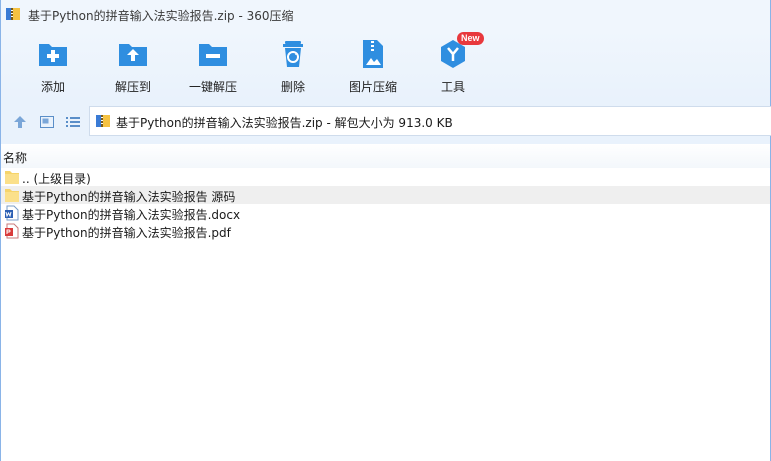 Image resolution: width=771 pixels, height=461 pixels. What do you see at coordinates (372, 87) in the screenshot?
I see `image-compress-label: 图片压缩` at bounding box center [372, 87].